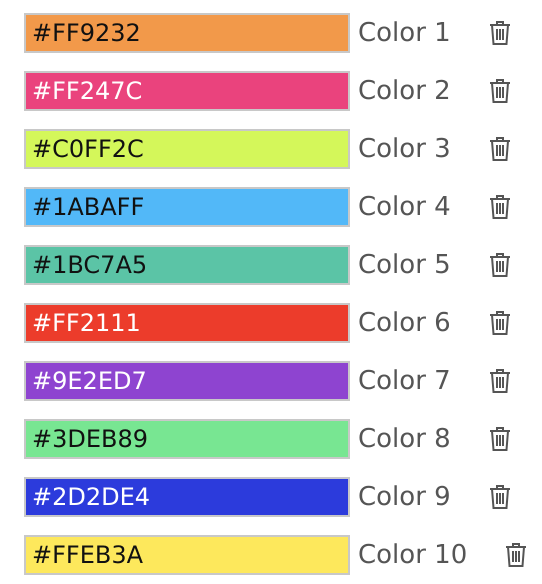  What do you see at coordinates (404, 33) in the screenshot?
I see `color-label: Color 1` at bounding box center [404, 33].